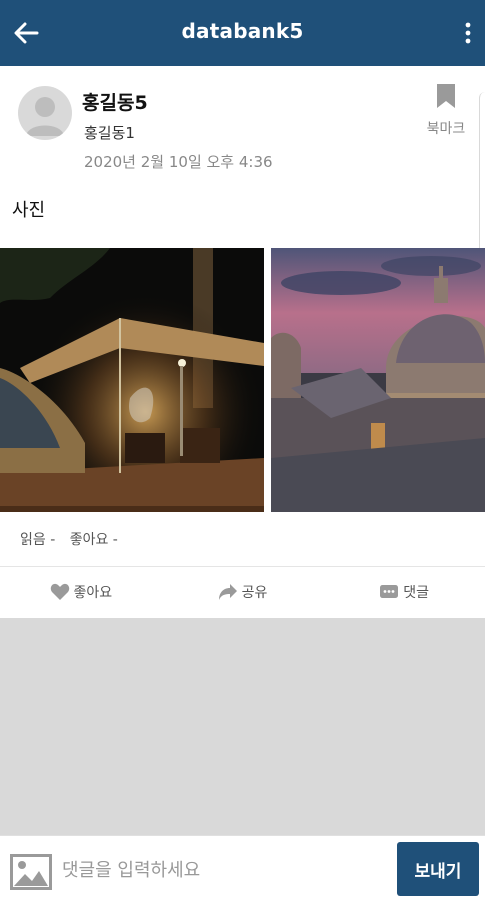  What do you see at coordinates (45, 116) in the screenshot?
I see `person-icon` at bounding box center [45, 116].